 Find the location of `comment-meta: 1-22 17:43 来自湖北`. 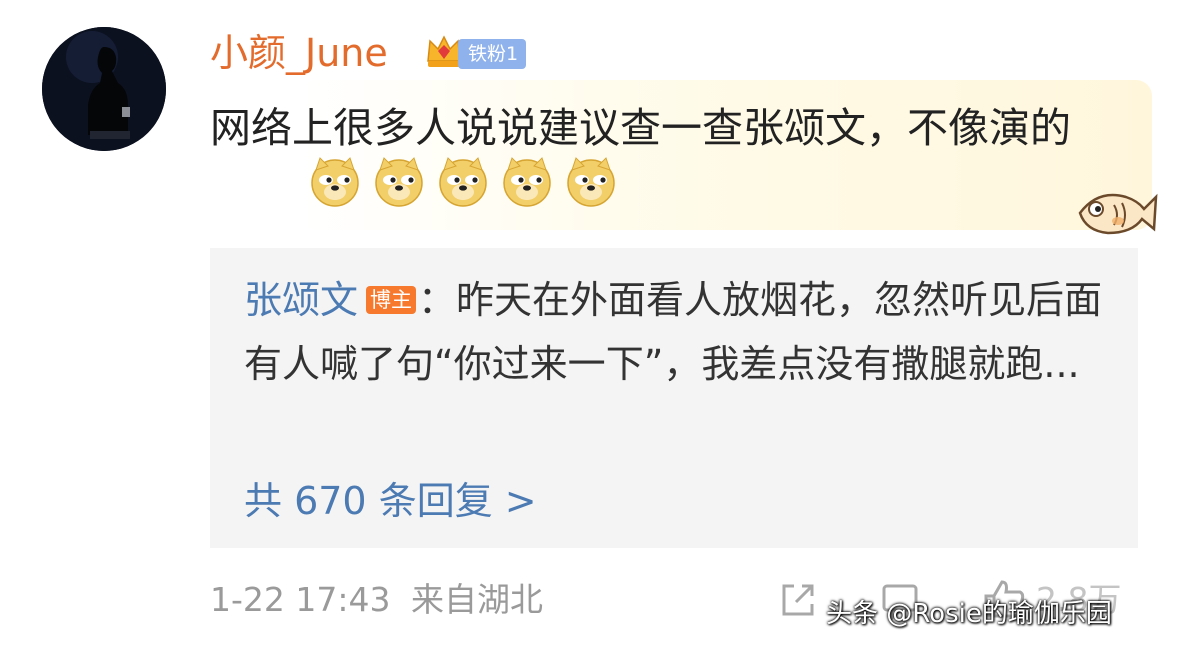

comment-meta: 1-22 17:43 来自湖北 is located at coordinates (381, 600).